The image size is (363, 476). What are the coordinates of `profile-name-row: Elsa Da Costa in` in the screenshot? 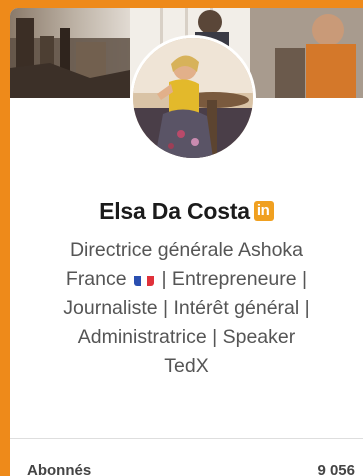 It's located at (186, 211).